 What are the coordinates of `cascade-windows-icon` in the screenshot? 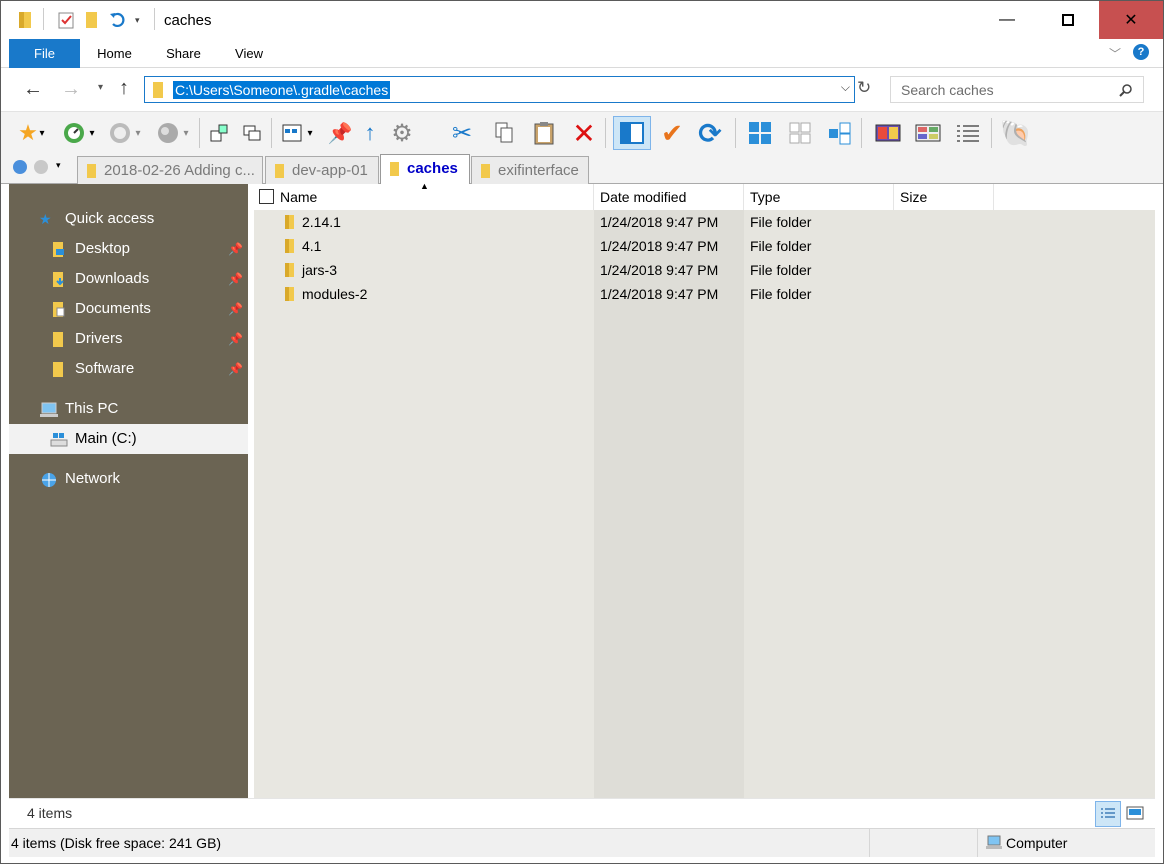 It's located at (252, 133).